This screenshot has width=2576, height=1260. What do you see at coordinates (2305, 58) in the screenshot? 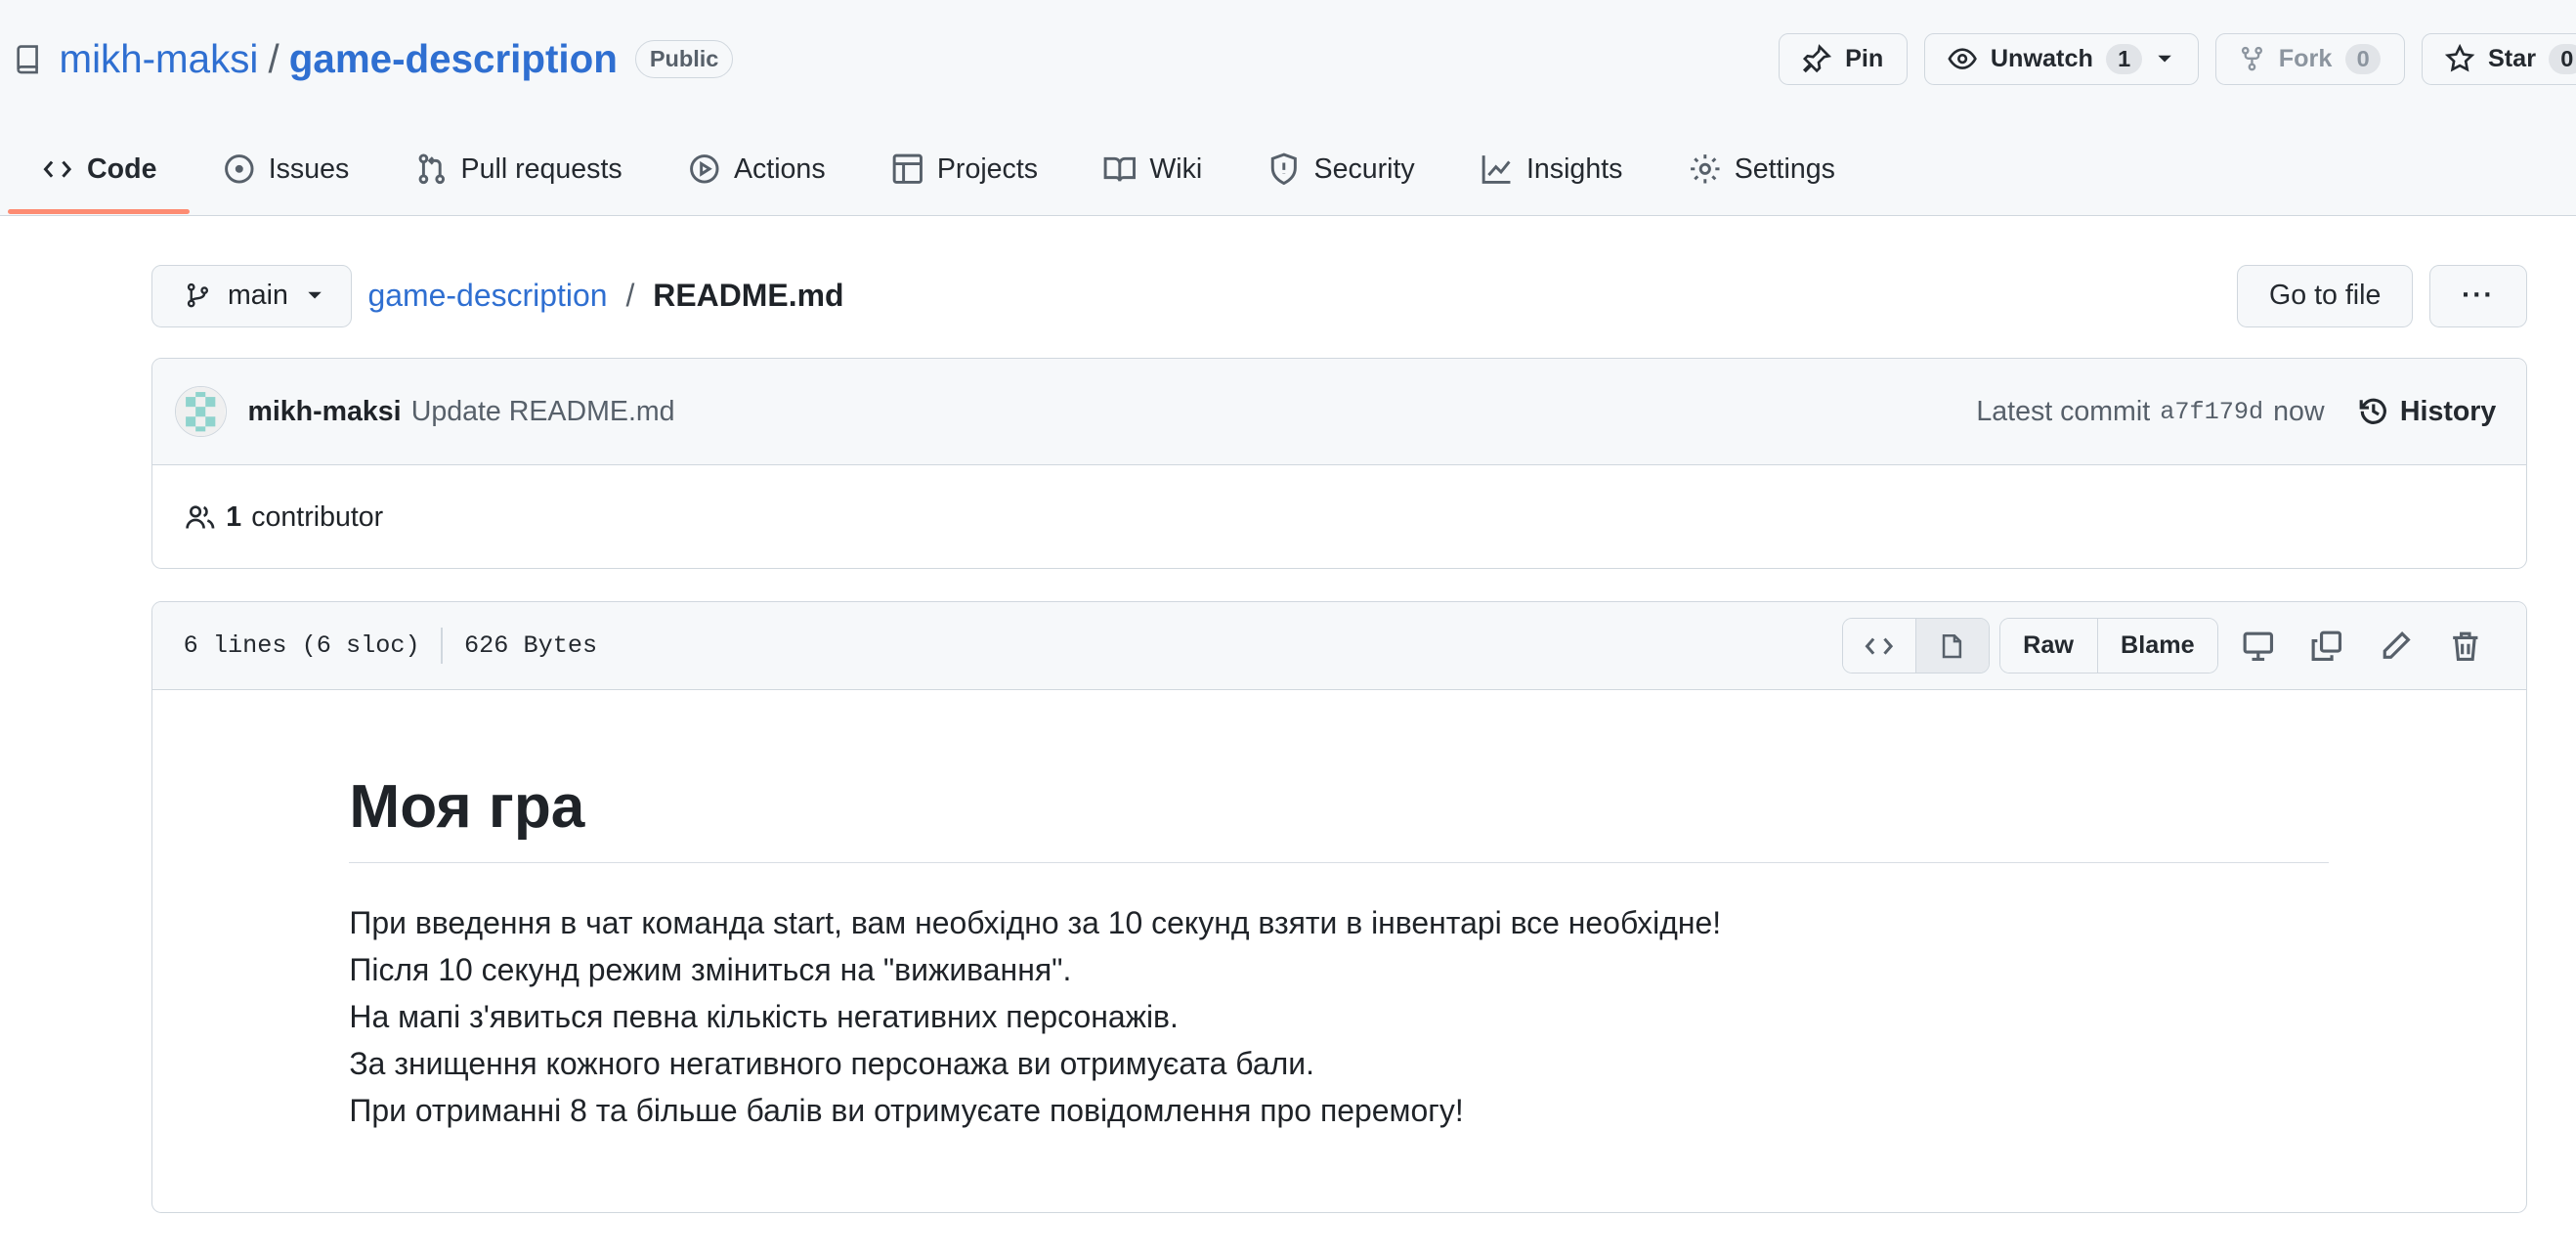
I see `fork-label: Fork` at bounding box center [2305, 58].